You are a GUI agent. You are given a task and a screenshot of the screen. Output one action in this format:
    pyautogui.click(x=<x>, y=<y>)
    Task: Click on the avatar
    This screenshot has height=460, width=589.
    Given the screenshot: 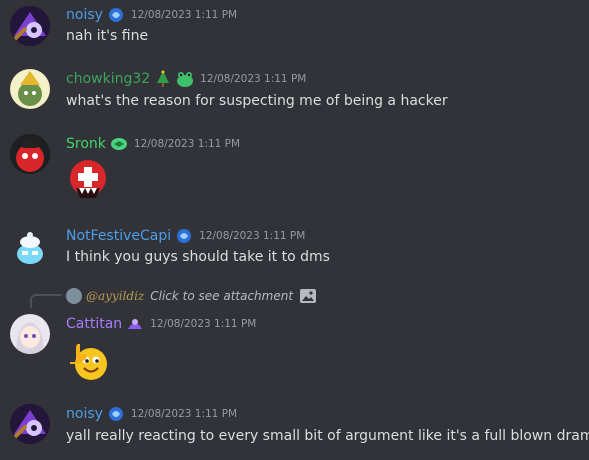 What is the action you would take?
    pyautogui.click(x=30, y=424)
    